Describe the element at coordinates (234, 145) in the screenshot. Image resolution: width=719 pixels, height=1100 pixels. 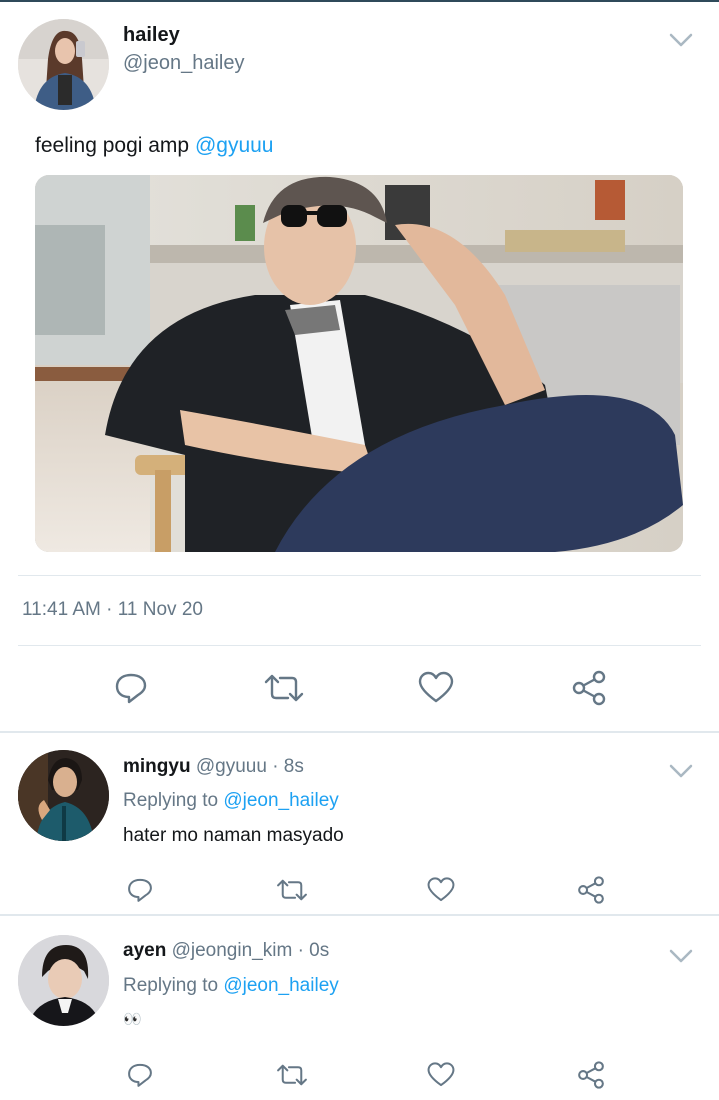
I see `mention-link: @gyuuu` at that location.